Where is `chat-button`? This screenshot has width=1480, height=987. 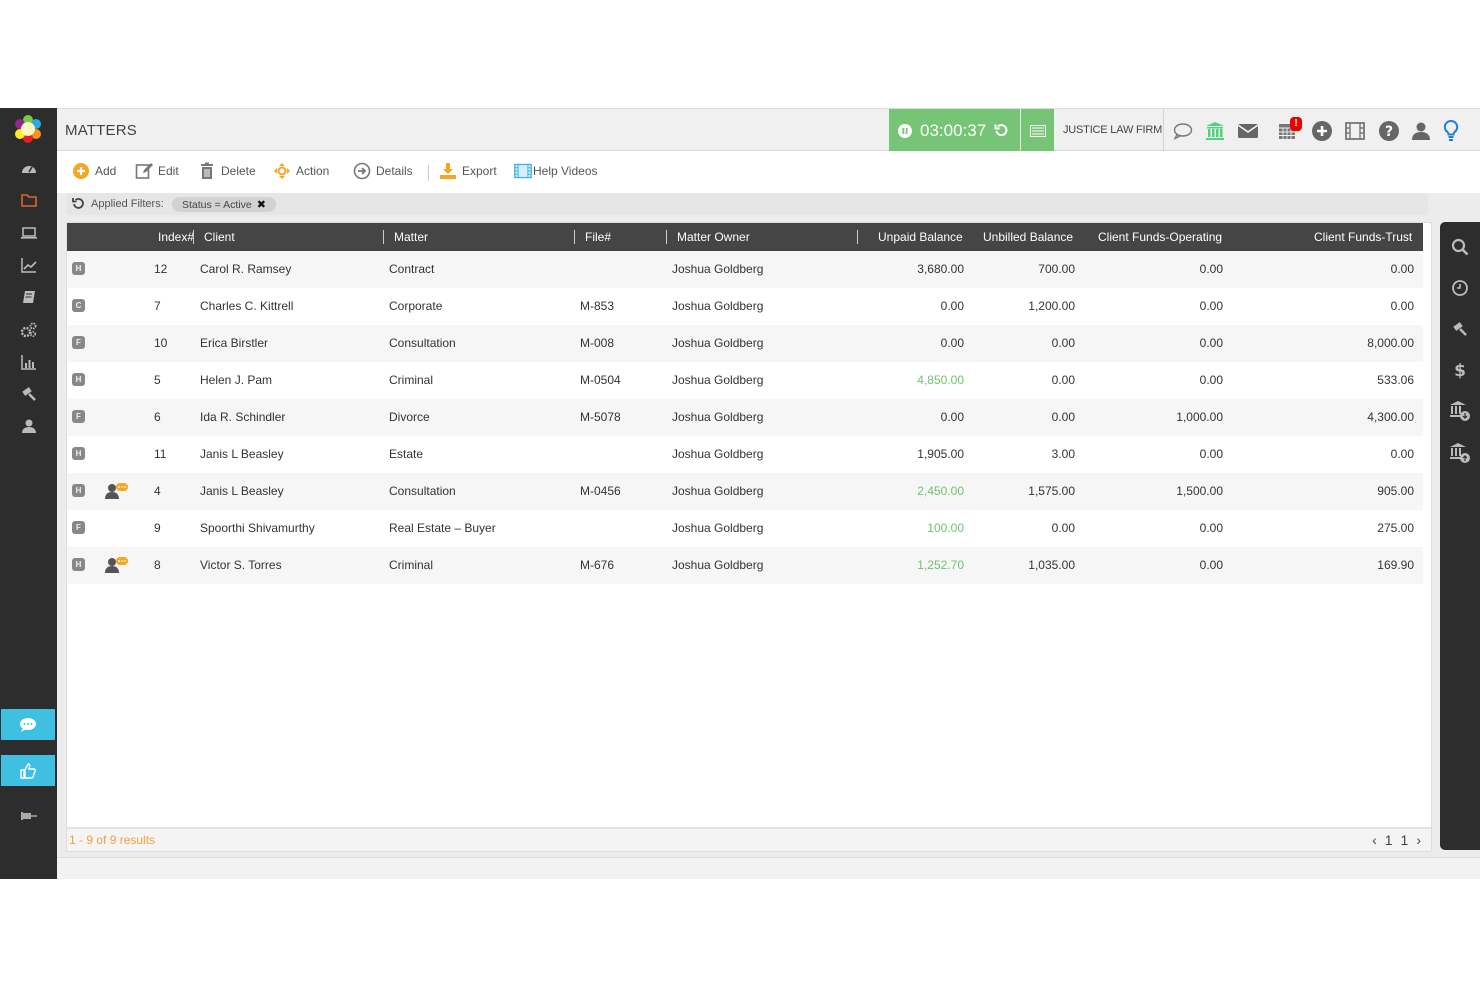 chat-button is located at coordinates (28, 724).